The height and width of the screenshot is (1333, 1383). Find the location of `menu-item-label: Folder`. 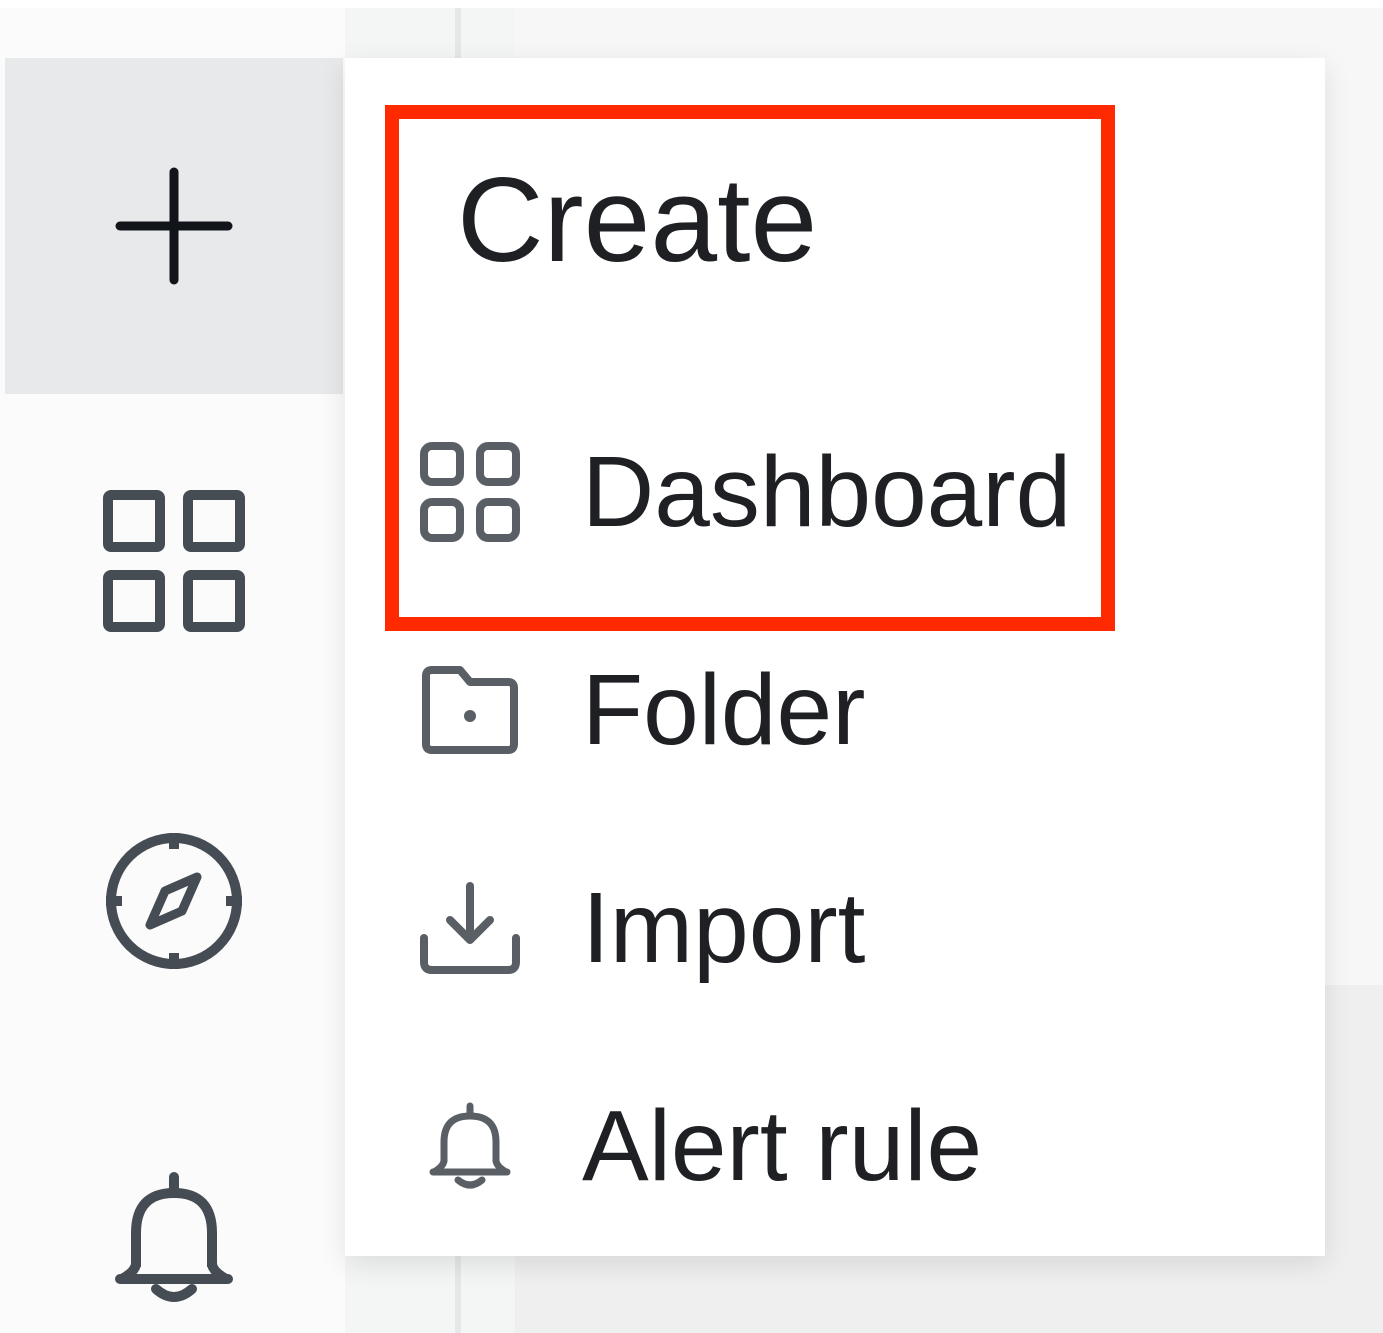

menu-item-label: Folder is located at coordinates (724, 710).